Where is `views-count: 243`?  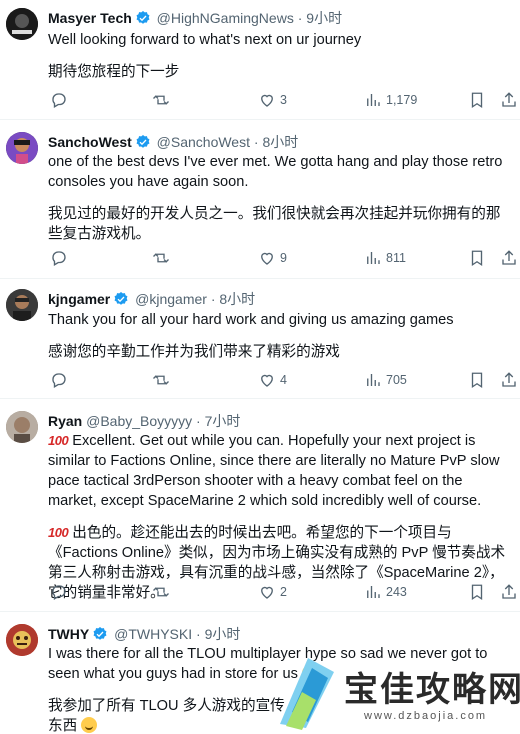 views-count: 243 is located at coordinates (396, 592).